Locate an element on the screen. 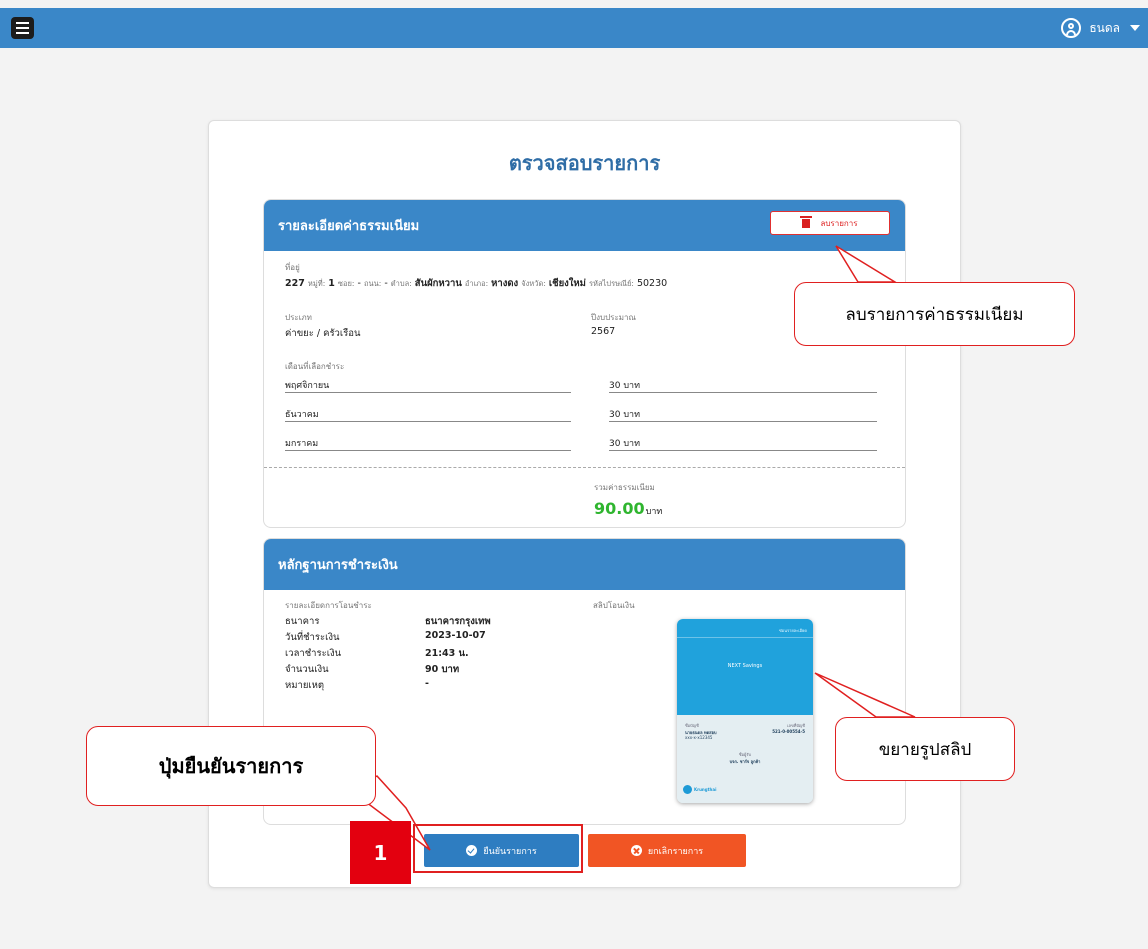  step-badge: 1 is located at coordinates (380, 852).